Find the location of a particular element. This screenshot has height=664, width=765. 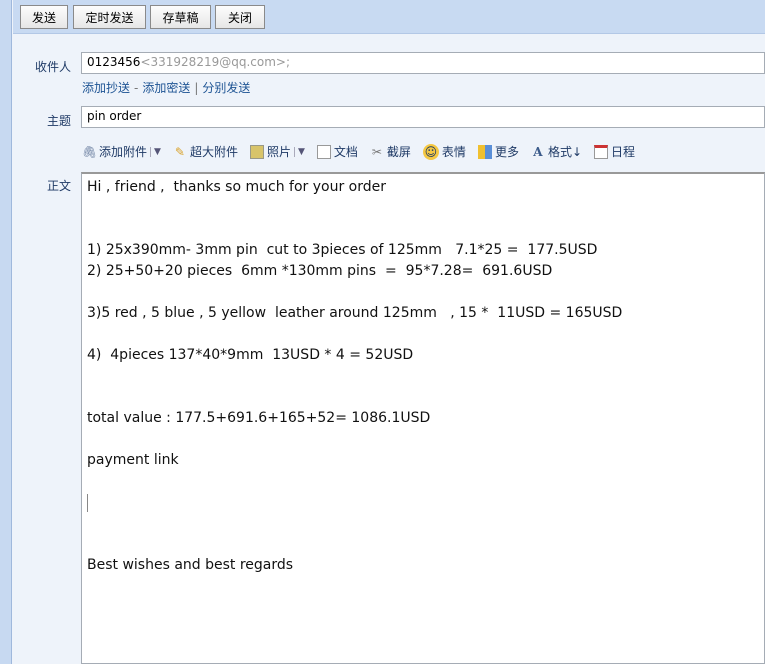

screenshot-button: ✂ 截屏 is located at coordinates (390, 151).